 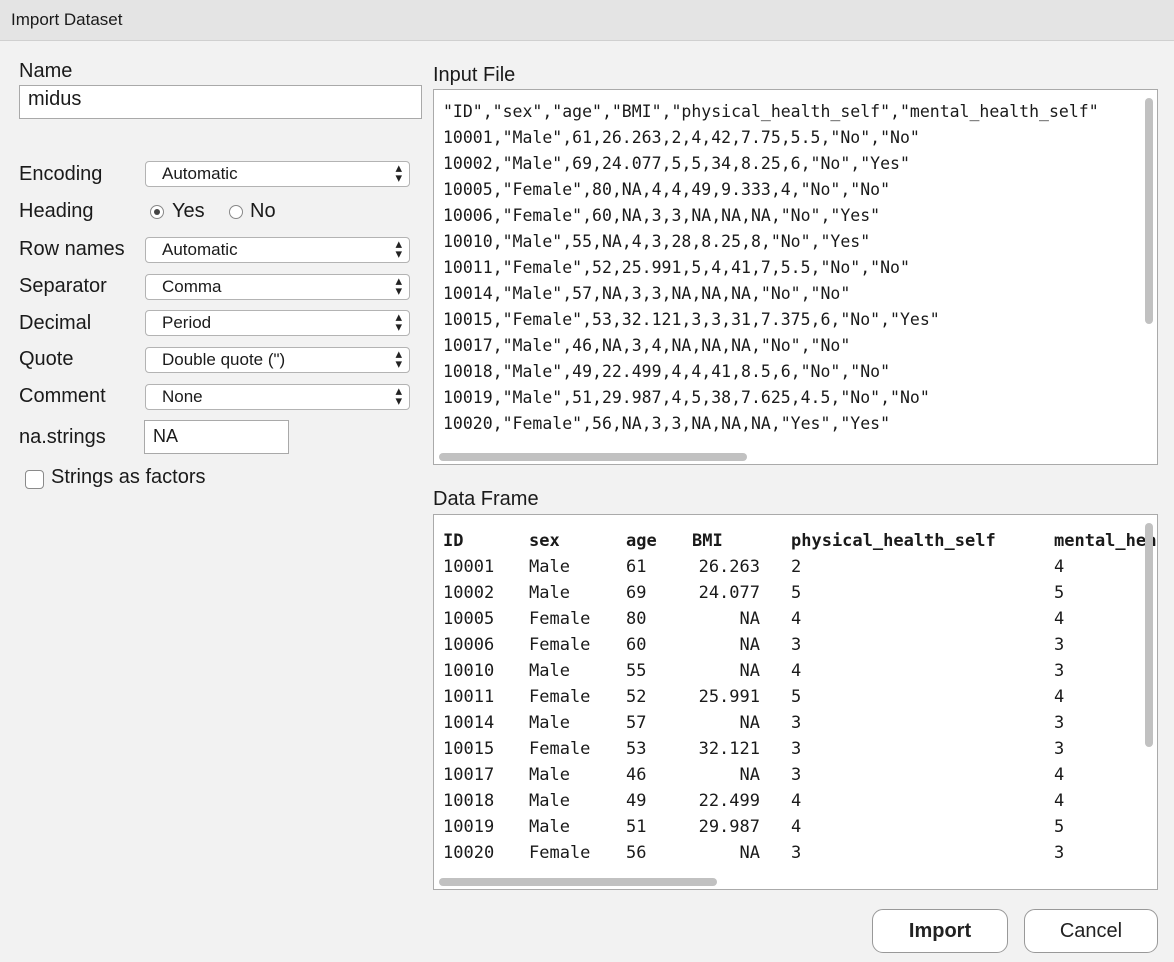 What do you see at coordinates (72, 249) in the screenshot?
I see `row-names-label: Row names` at bounding box center [72, 249].